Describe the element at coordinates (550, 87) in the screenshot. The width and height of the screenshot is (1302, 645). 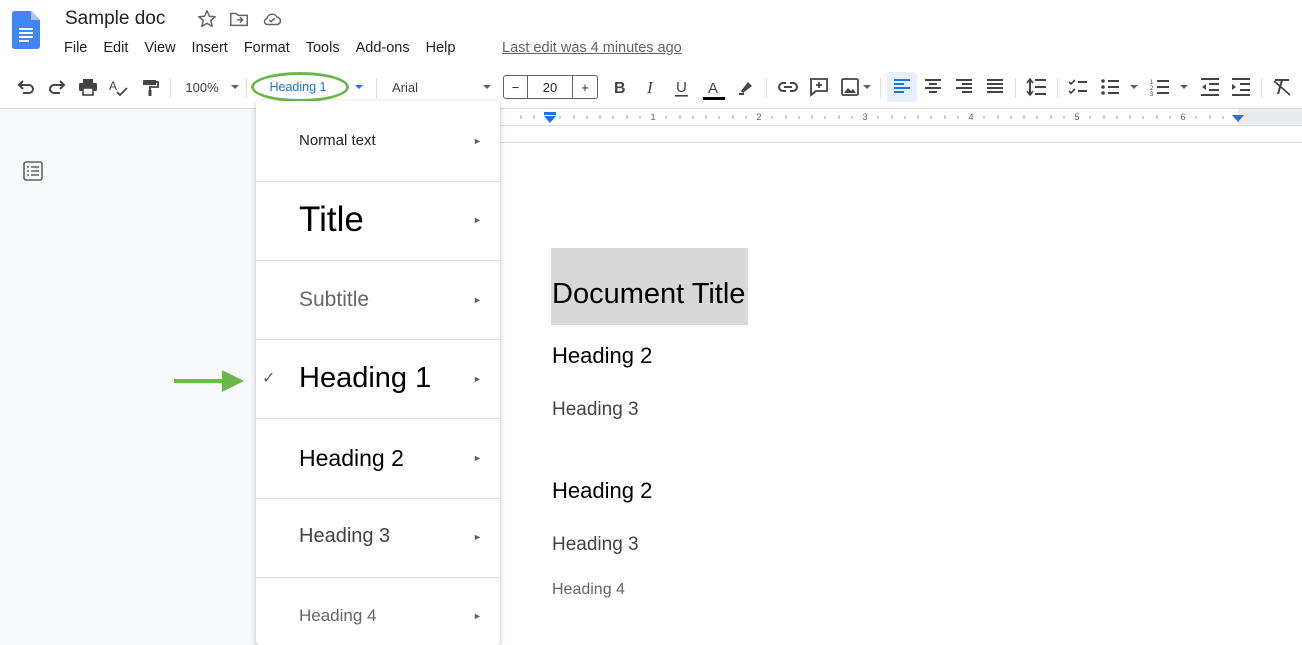
I see `font-size-input: 20` at that location.